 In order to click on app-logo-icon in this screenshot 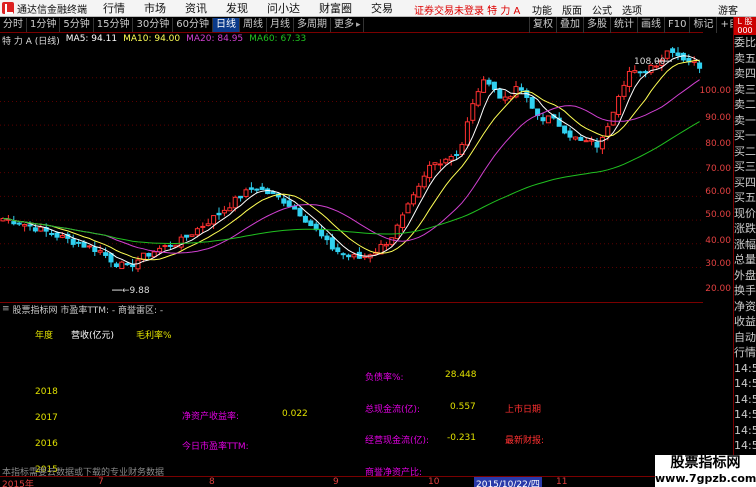, I will do `click(8, 8)`.